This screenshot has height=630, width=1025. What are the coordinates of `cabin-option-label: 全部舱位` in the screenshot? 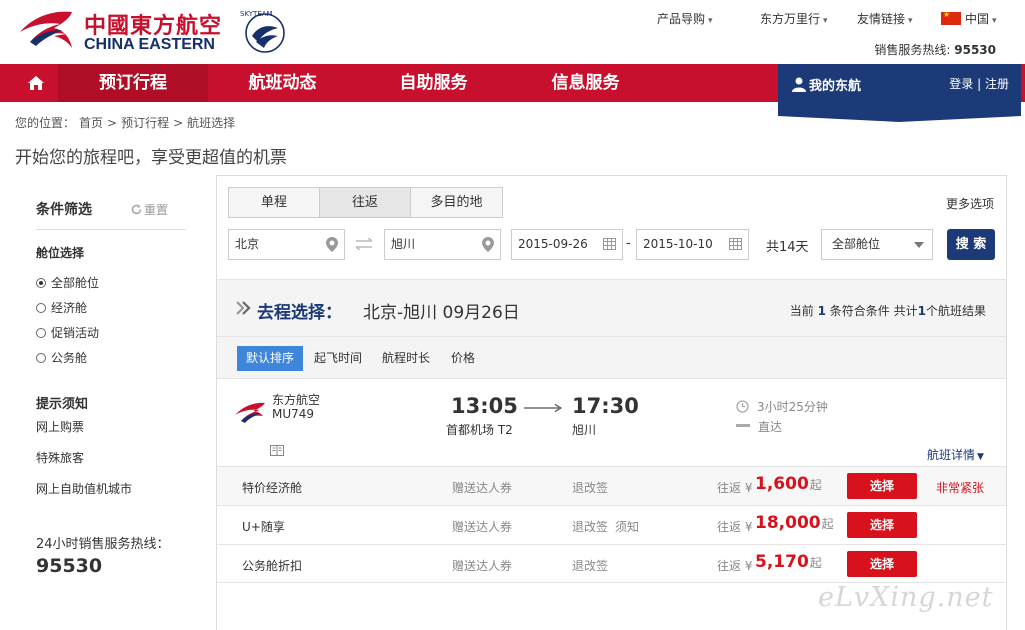 It's located at (75, 283).